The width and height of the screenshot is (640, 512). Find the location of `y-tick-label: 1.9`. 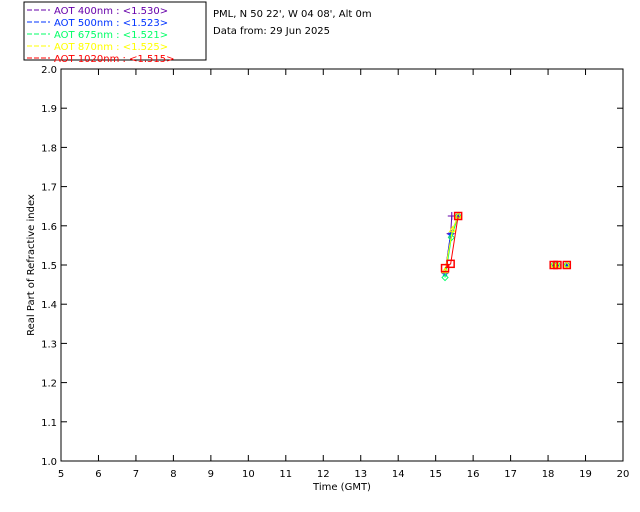

y-tick-label: 1.9 is located at coordinates (49, 109).